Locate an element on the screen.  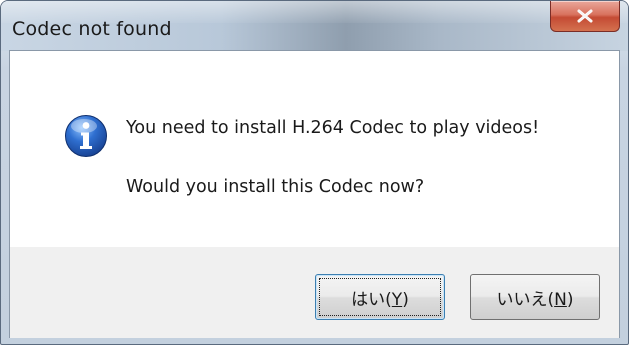
title-bar: Codec not found is located at coordinates (314, 26).